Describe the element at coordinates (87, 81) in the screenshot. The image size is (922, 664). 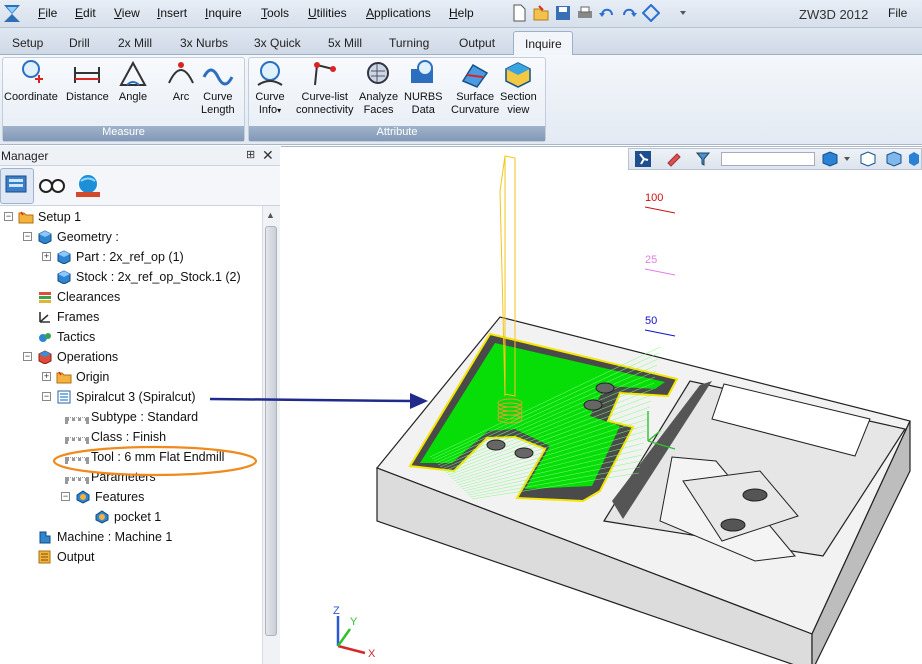
I see `distance-button: Distance` at that location.